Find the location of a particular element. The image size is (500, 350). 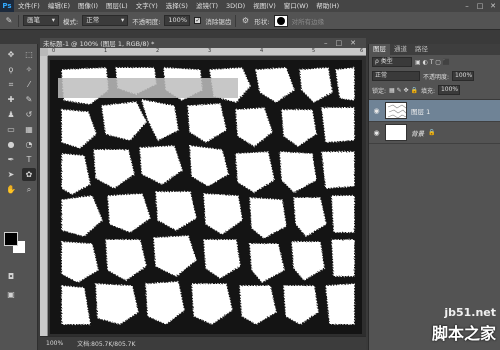

mode-value: 正常 is located at coordinates (93, 20).